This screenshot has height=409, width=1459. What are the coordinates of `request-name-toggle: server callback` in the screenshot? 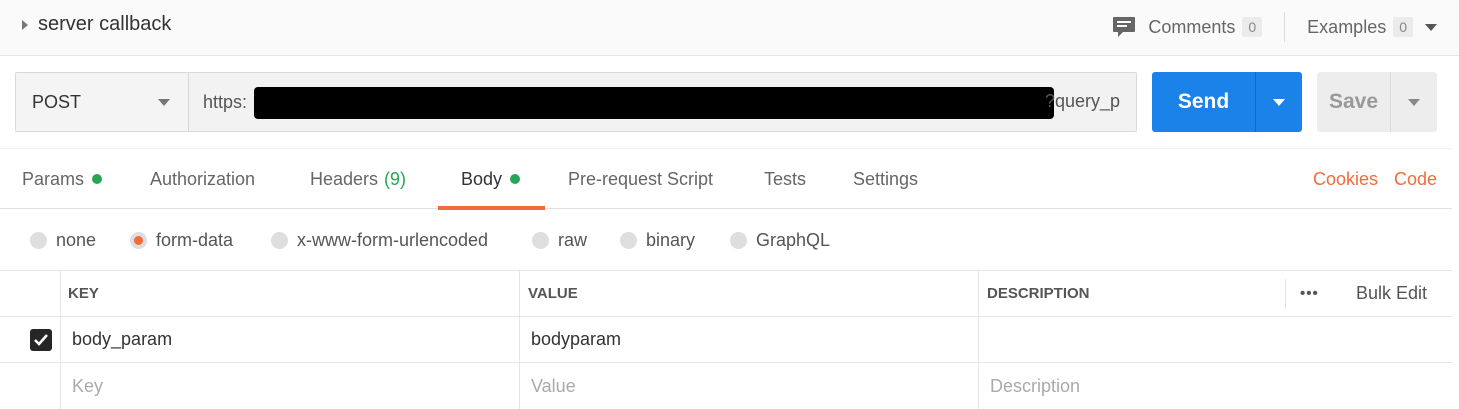 It's located at (96, 24).